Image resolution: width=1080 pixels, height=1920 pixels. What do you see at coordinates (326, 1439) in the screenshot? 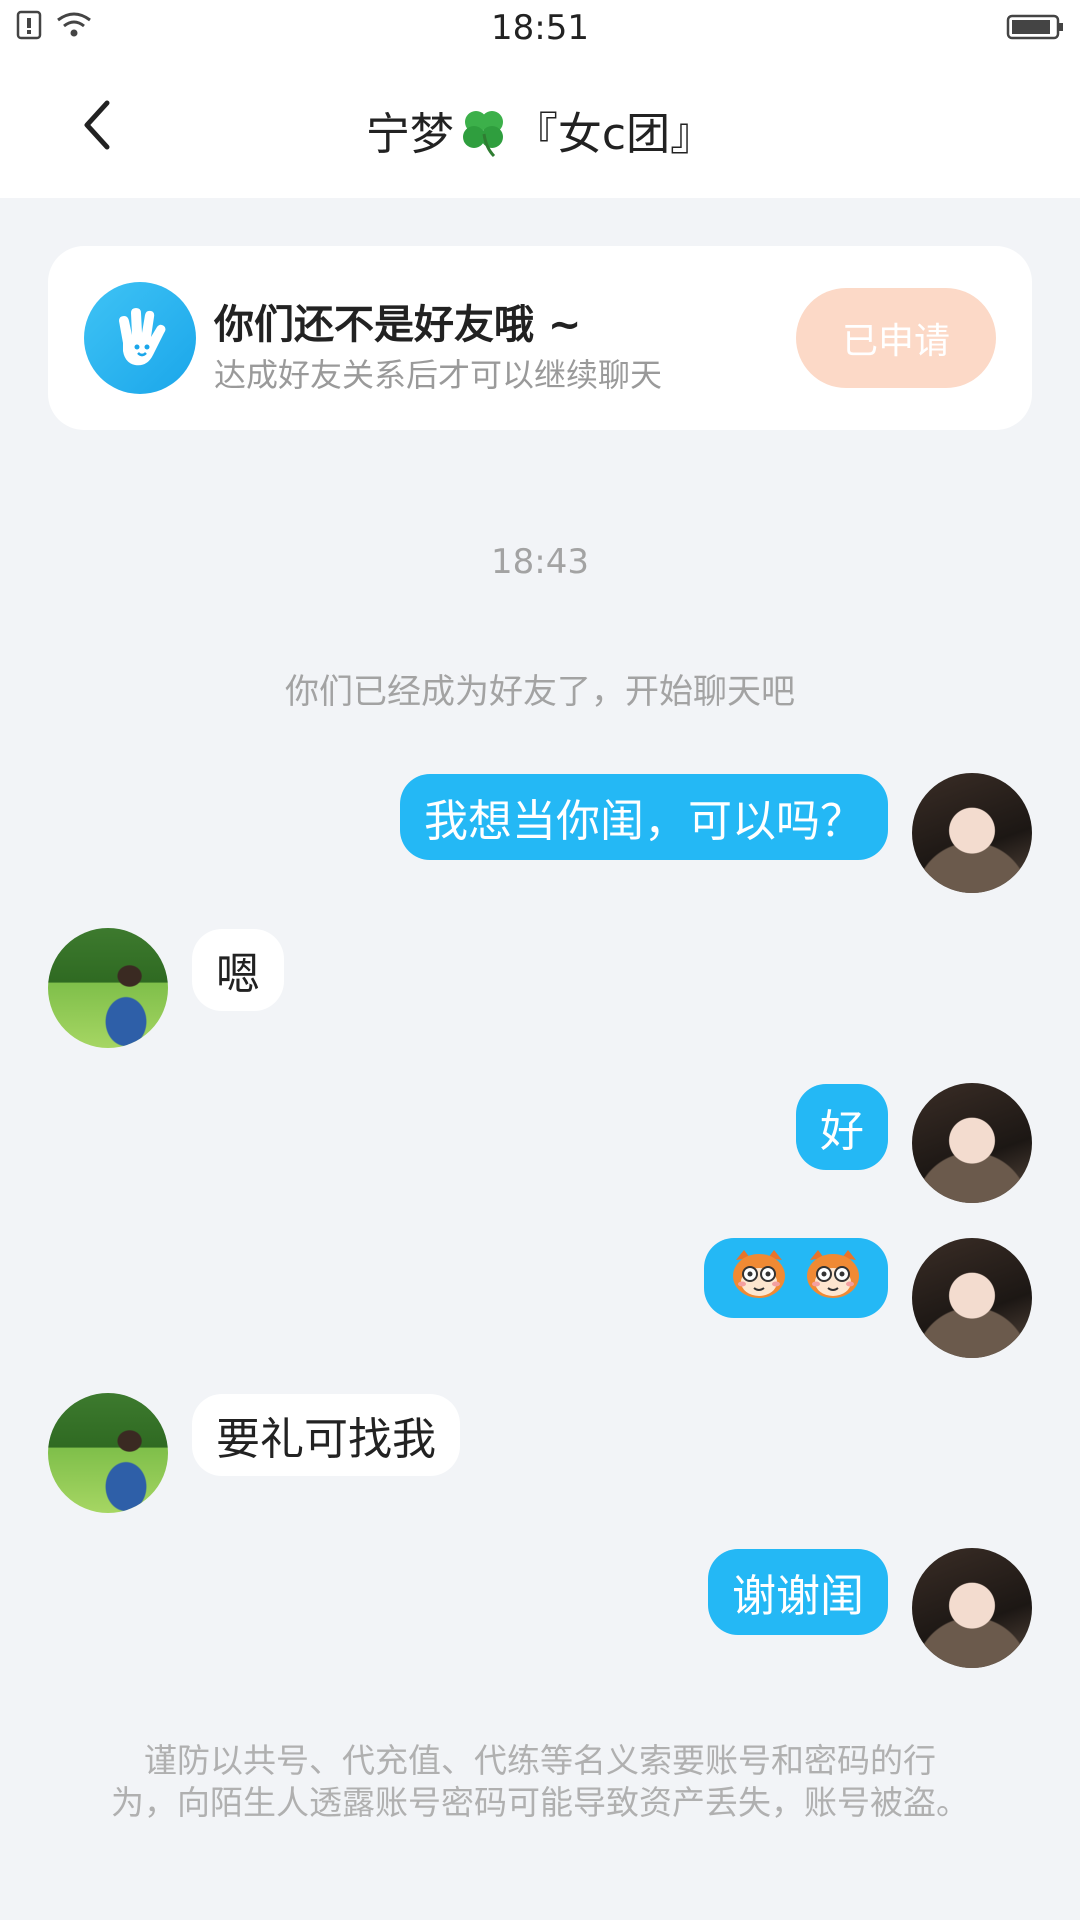
I see `message-text: 要礼可找我` at bounding box center [326, 1439].